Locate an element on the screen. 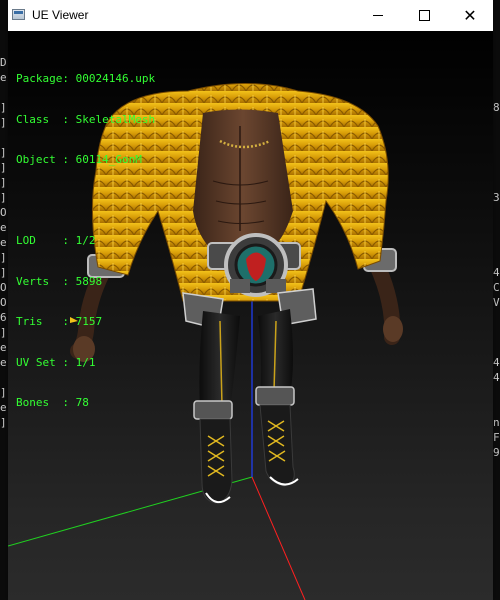 Image resolution: width=500 pixels, height=600 pixels. lod-label: LOD : is located at coordinates (42, 240).